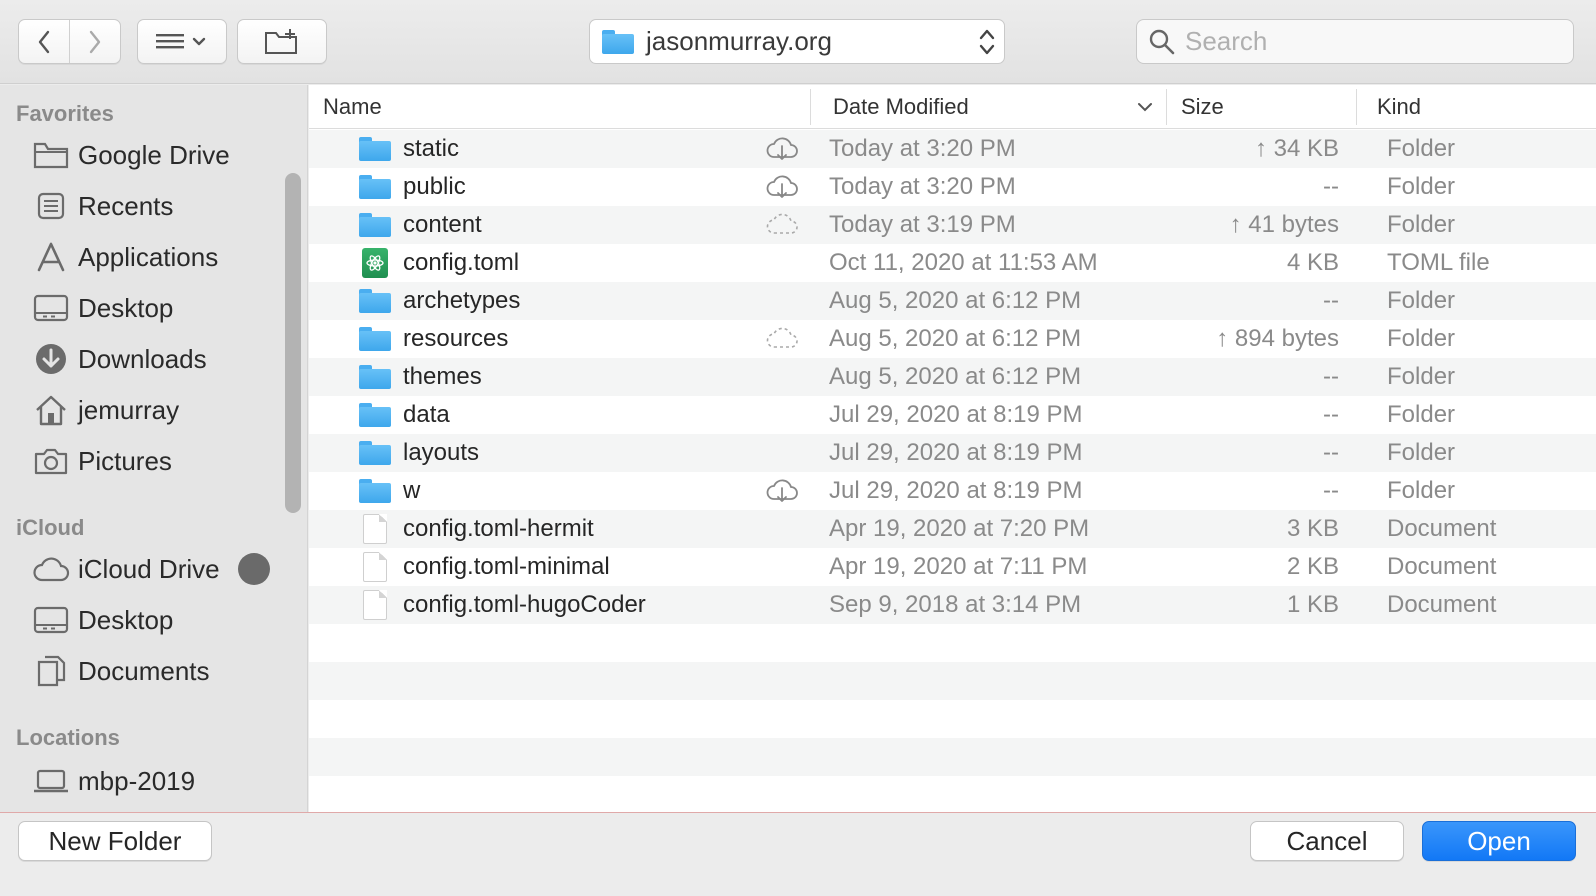  I want to click on chevron-left-icon, so click(44, 41).